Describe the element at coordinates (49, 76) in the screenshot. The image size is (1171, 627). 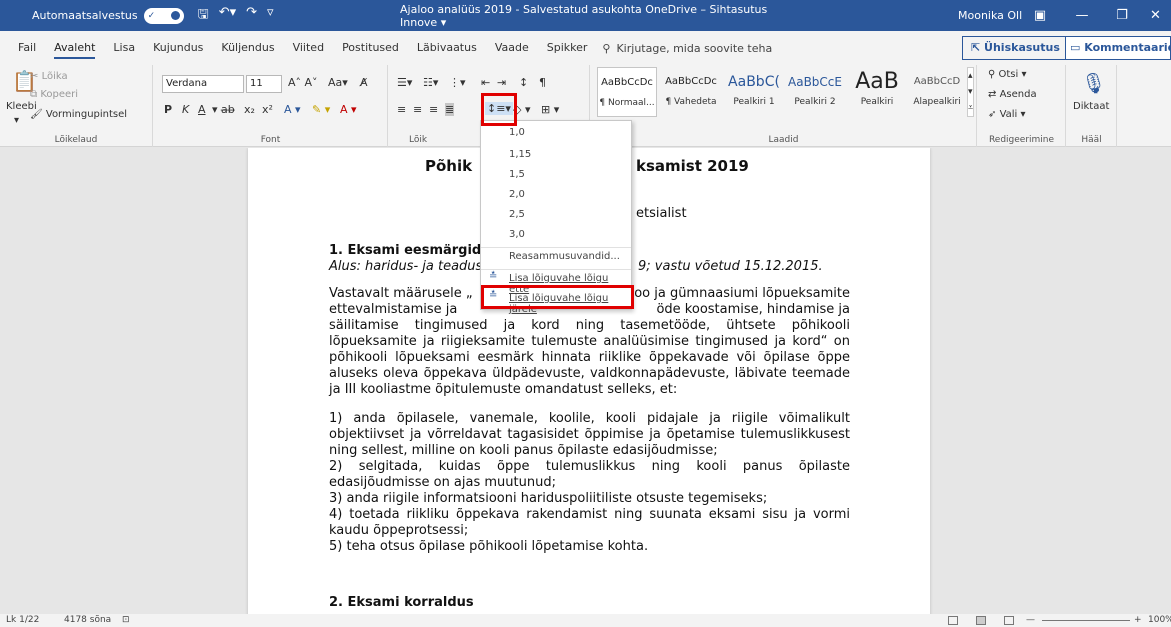
I see `cut-button: ✂ Lõika` at that location.